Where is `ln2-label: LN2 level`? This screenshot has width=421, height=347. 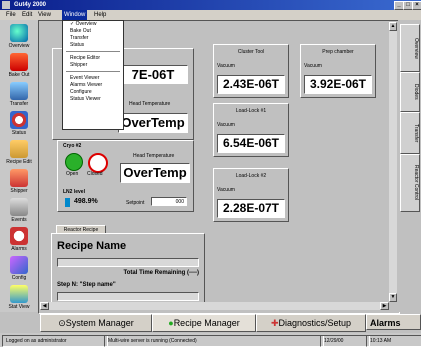
ln2-label: LN2 level is located at coordinates (74, 192).